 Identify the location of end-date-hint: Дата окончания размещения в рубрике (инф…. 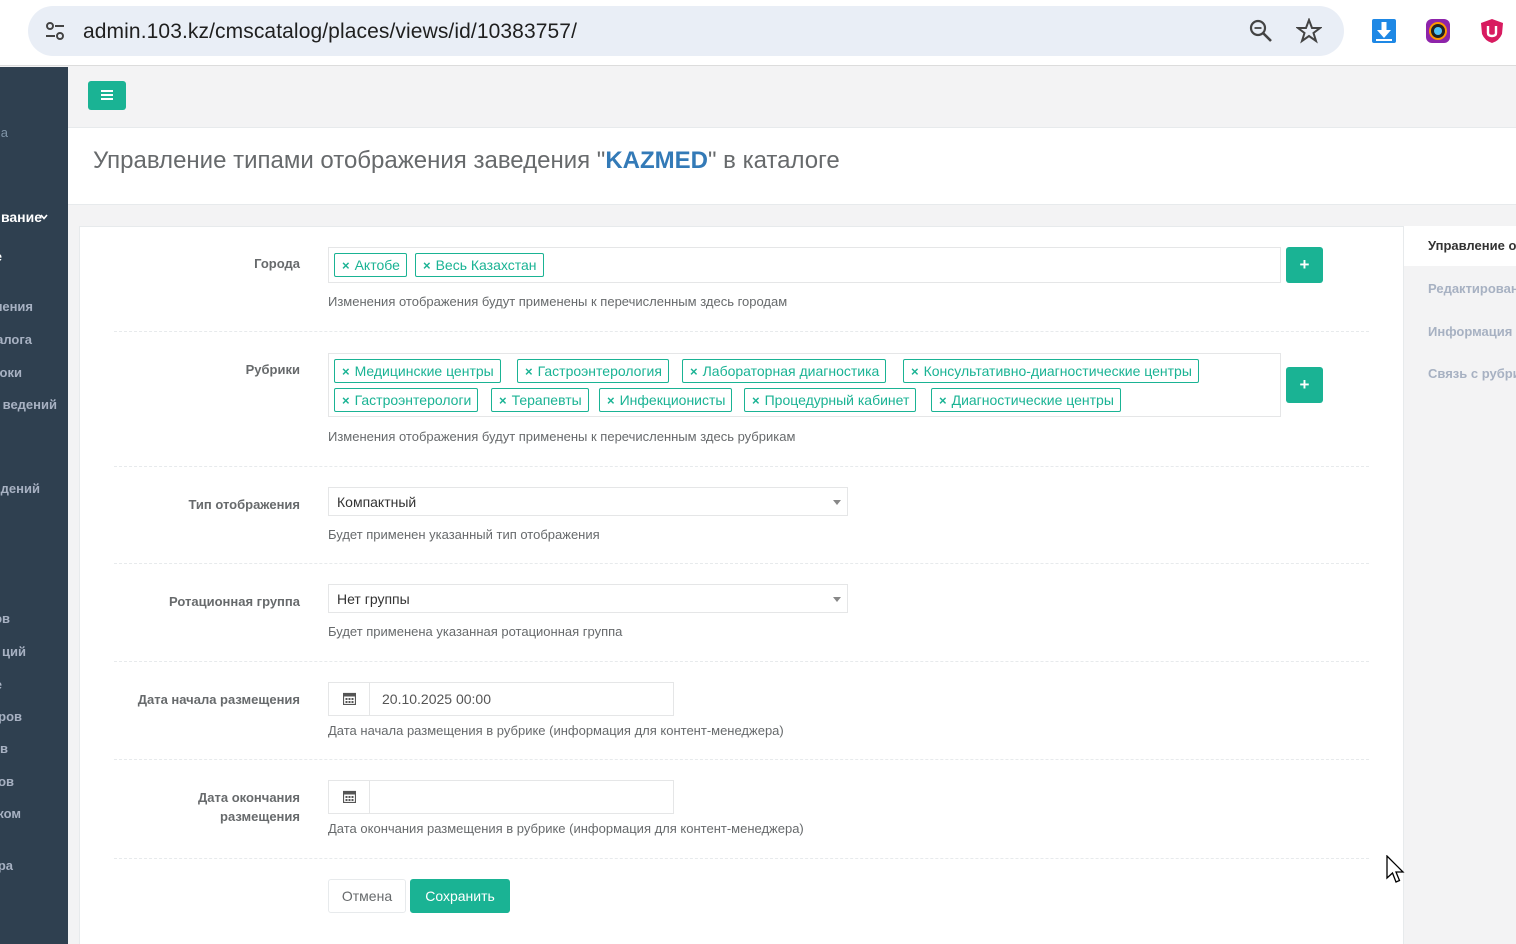
(566, 828).